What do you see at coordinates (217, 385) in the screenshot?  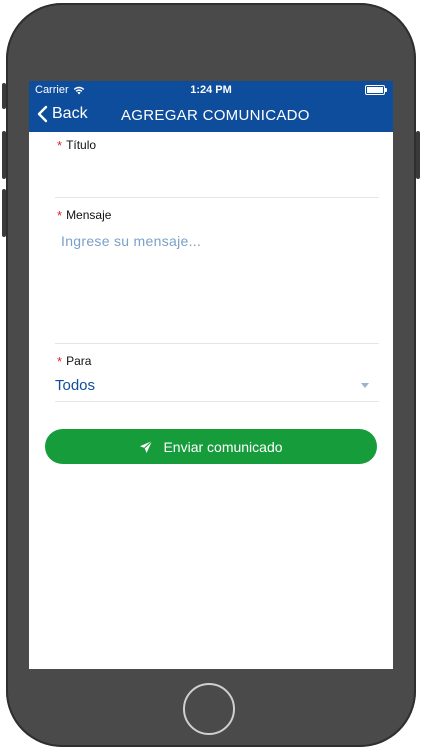 I see `recipient-select: Todos` at bounding box center [217, 385].